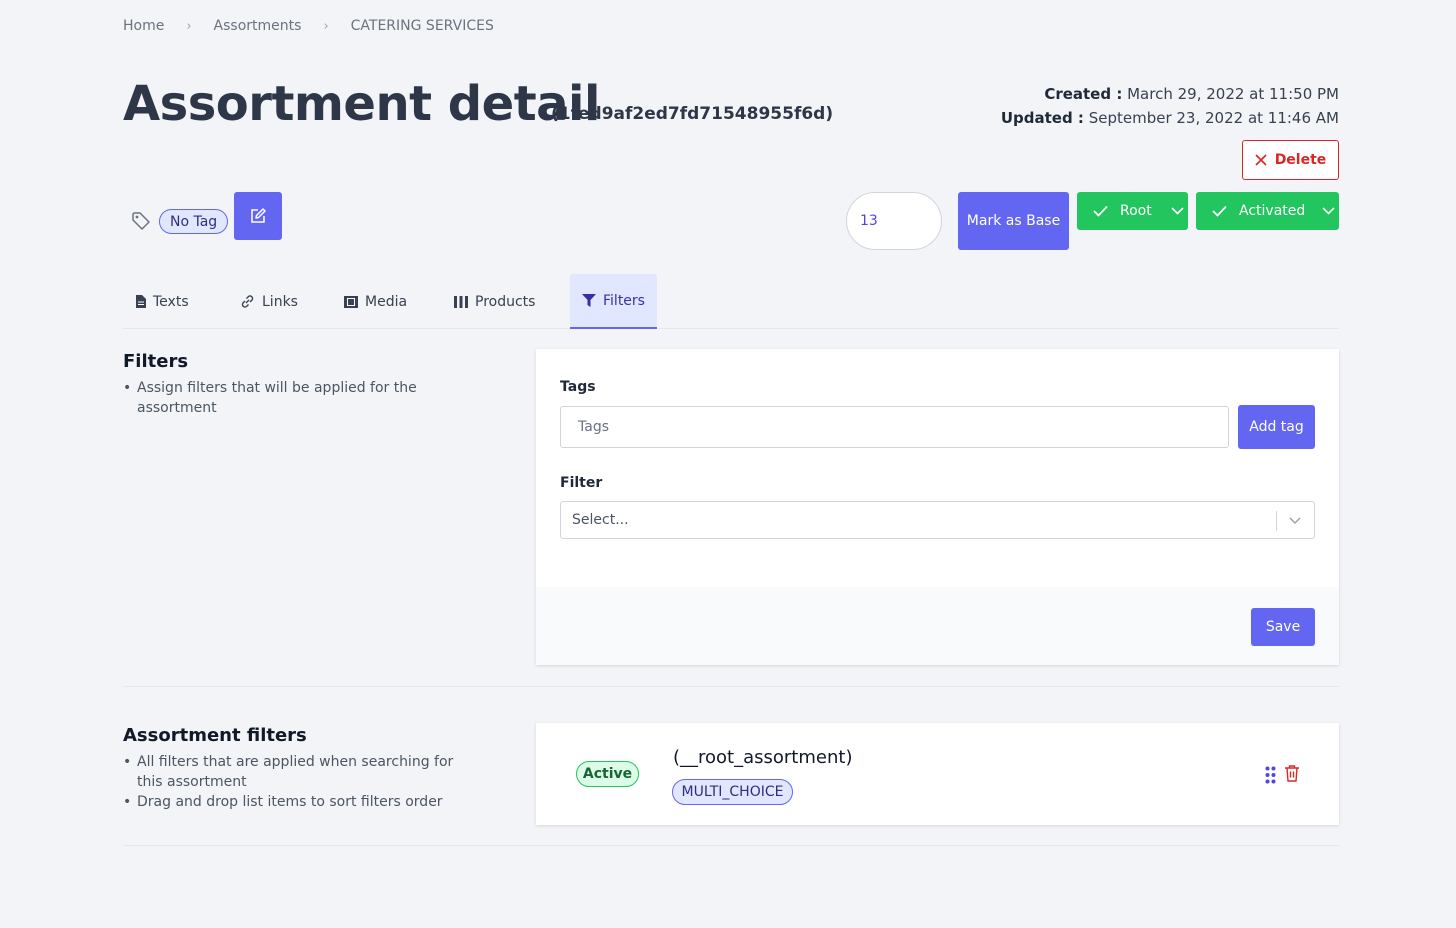  What do you see at coordinates (171, 301) in the screenshot?
I see `tab-texts-label: Texts` at bounding box center [171, 301].